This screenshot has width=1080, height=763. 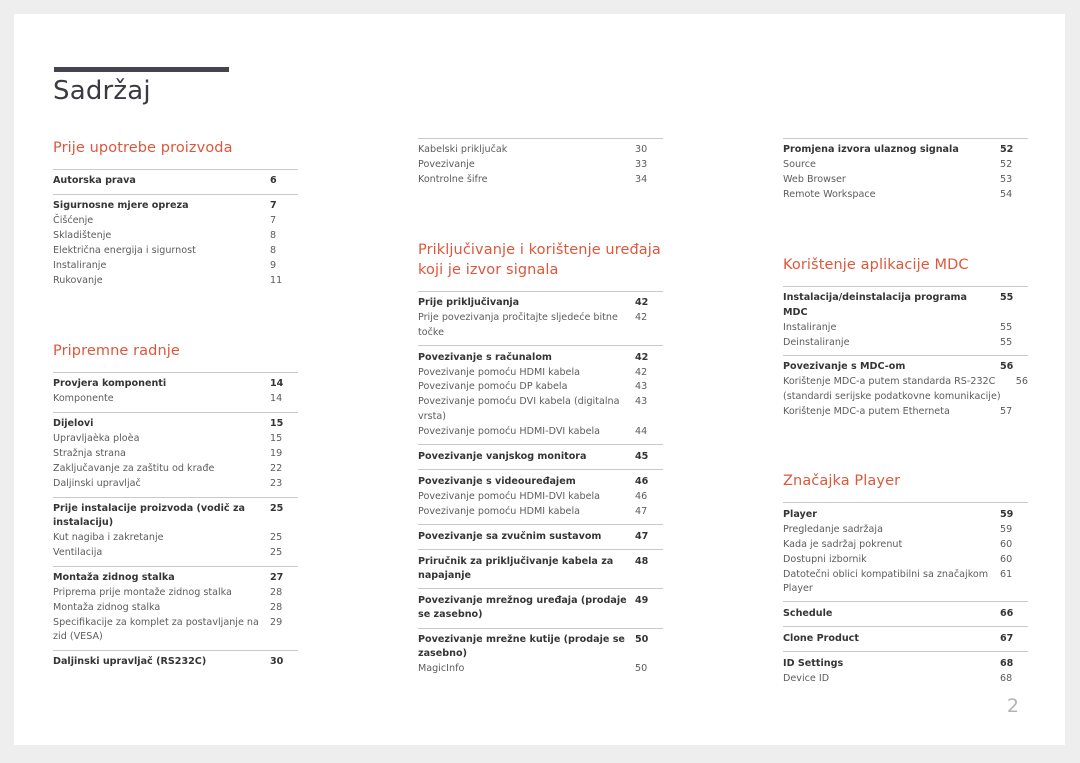 I want to click on toc-entry-sub: Web Browser 53, so click(x=905, y=180).